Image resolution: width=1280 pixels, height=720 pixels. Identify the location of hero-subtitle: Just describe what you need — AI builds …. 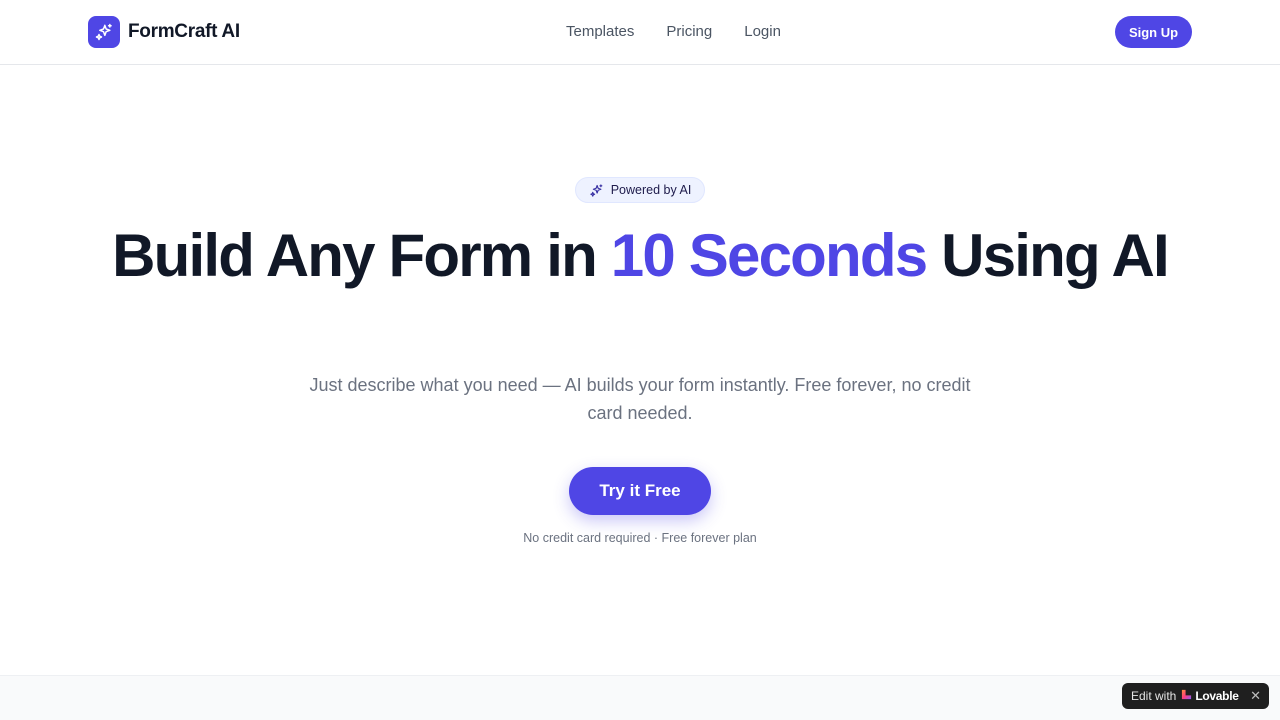
(640, 399).